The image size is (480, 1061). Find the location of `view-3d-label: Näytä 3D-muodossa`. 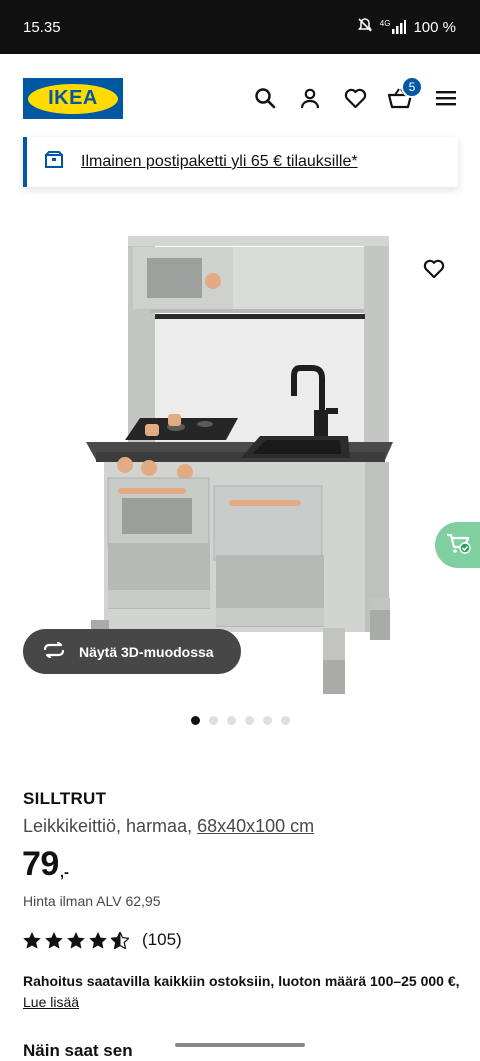

view-3d-label: Näytä 3D-muodossa is located at coordinates (146, 651).